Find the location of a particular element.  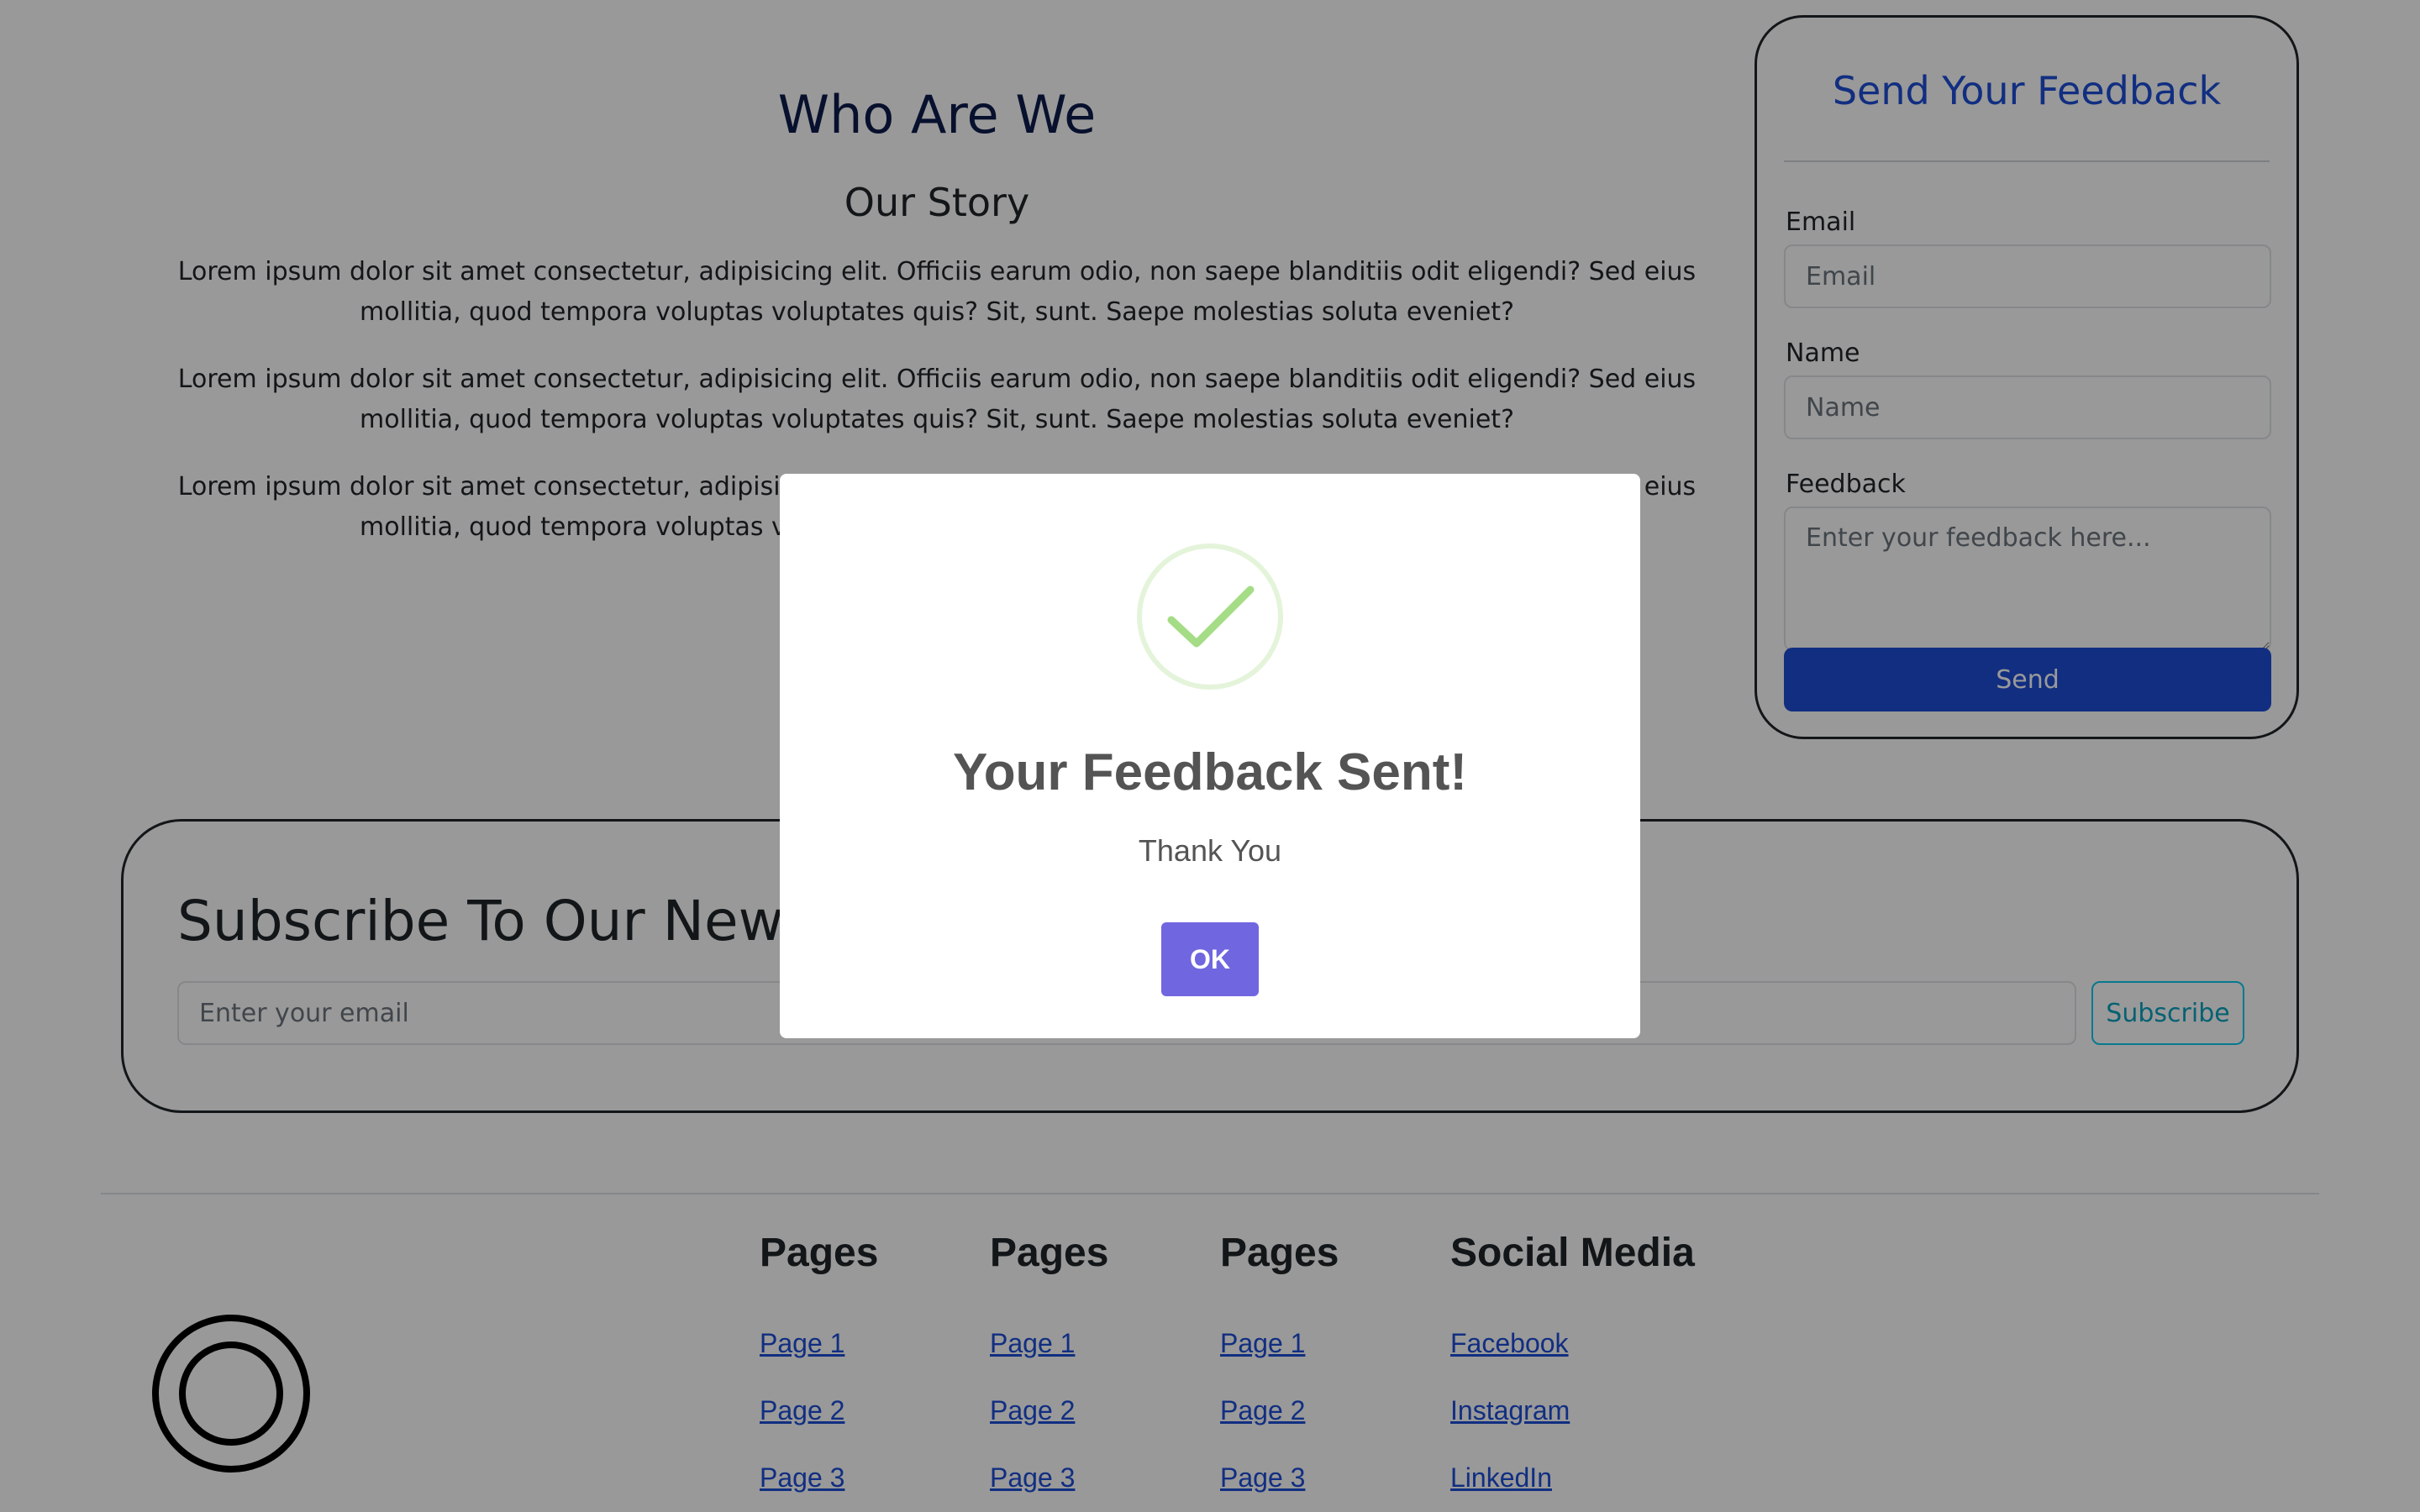

ok-button: OK is located at coordinates (1210, 959).